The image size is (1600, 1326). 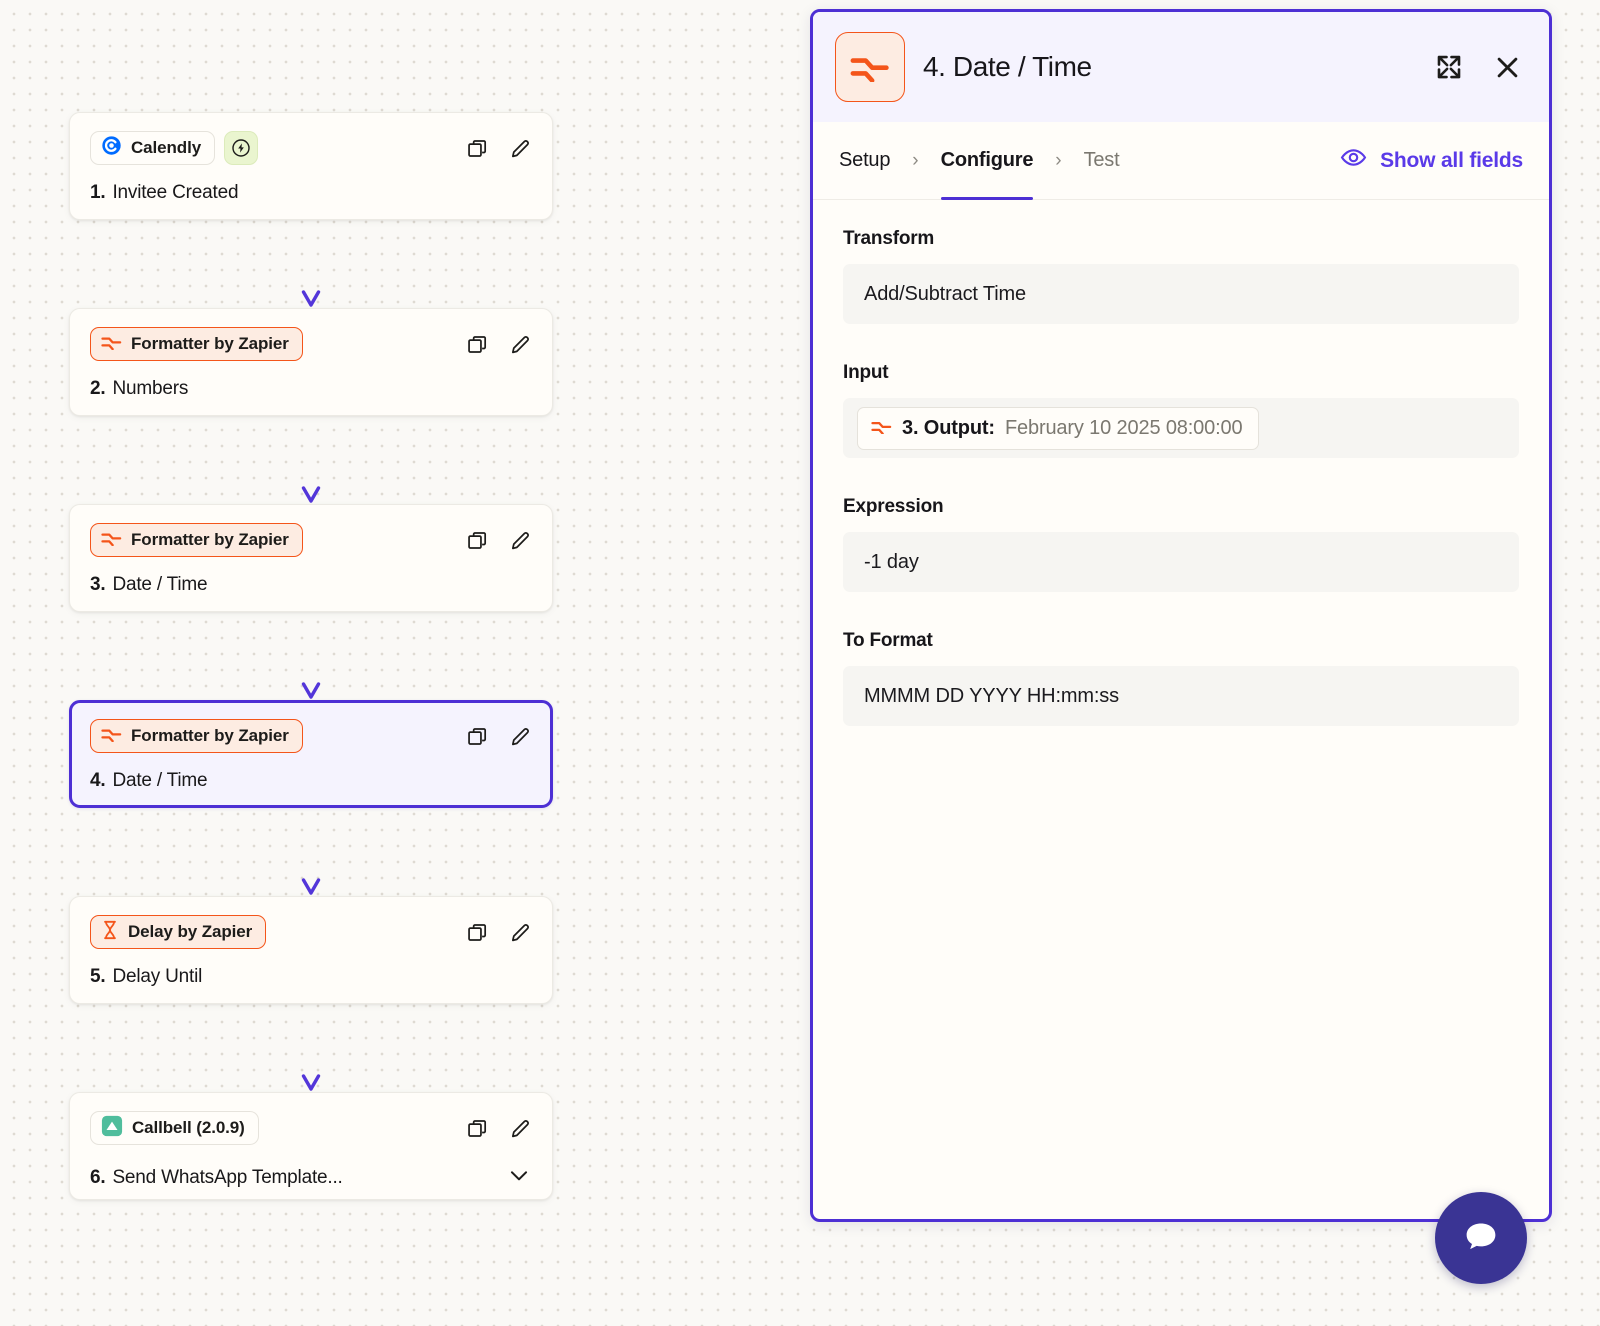 I want to click on node-step-title: 5. Delay Until, so click(x=311, y=977).